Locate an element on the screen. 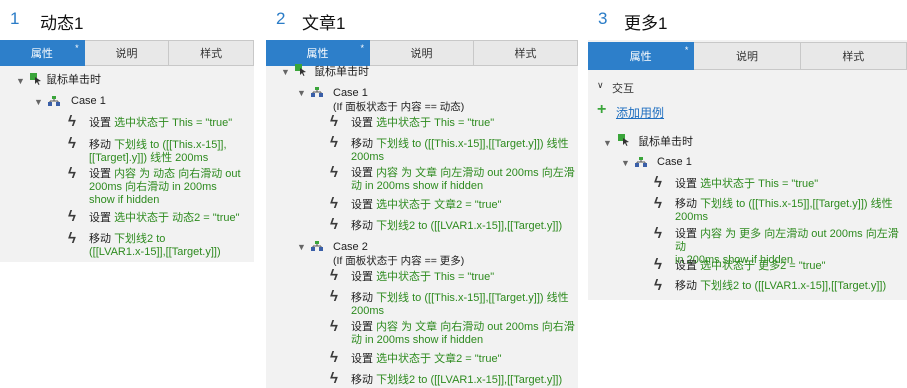 This screenshot has width=907, height=388. panel-title: 动态1 is located at coordinates (62, 23).